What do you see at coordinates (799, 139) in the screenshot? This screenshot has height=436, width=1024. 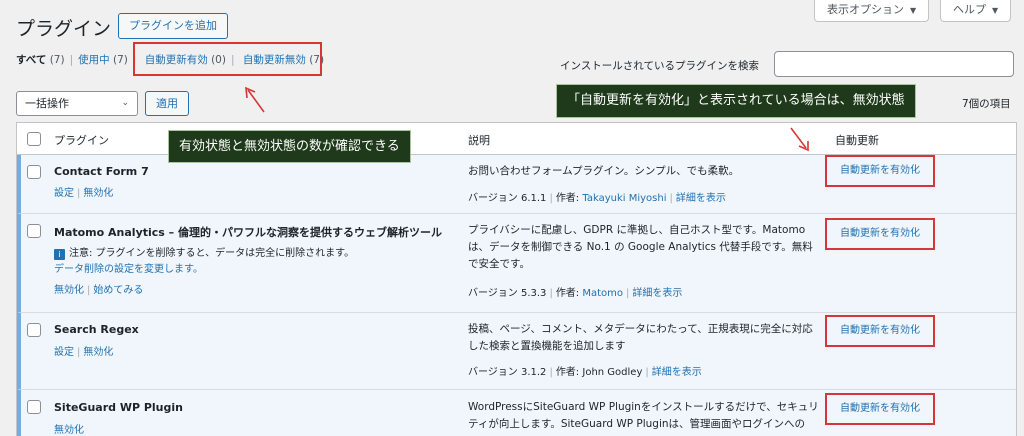 I see `arrow-to-auto-update-icon` at bounding box center [799, 139].